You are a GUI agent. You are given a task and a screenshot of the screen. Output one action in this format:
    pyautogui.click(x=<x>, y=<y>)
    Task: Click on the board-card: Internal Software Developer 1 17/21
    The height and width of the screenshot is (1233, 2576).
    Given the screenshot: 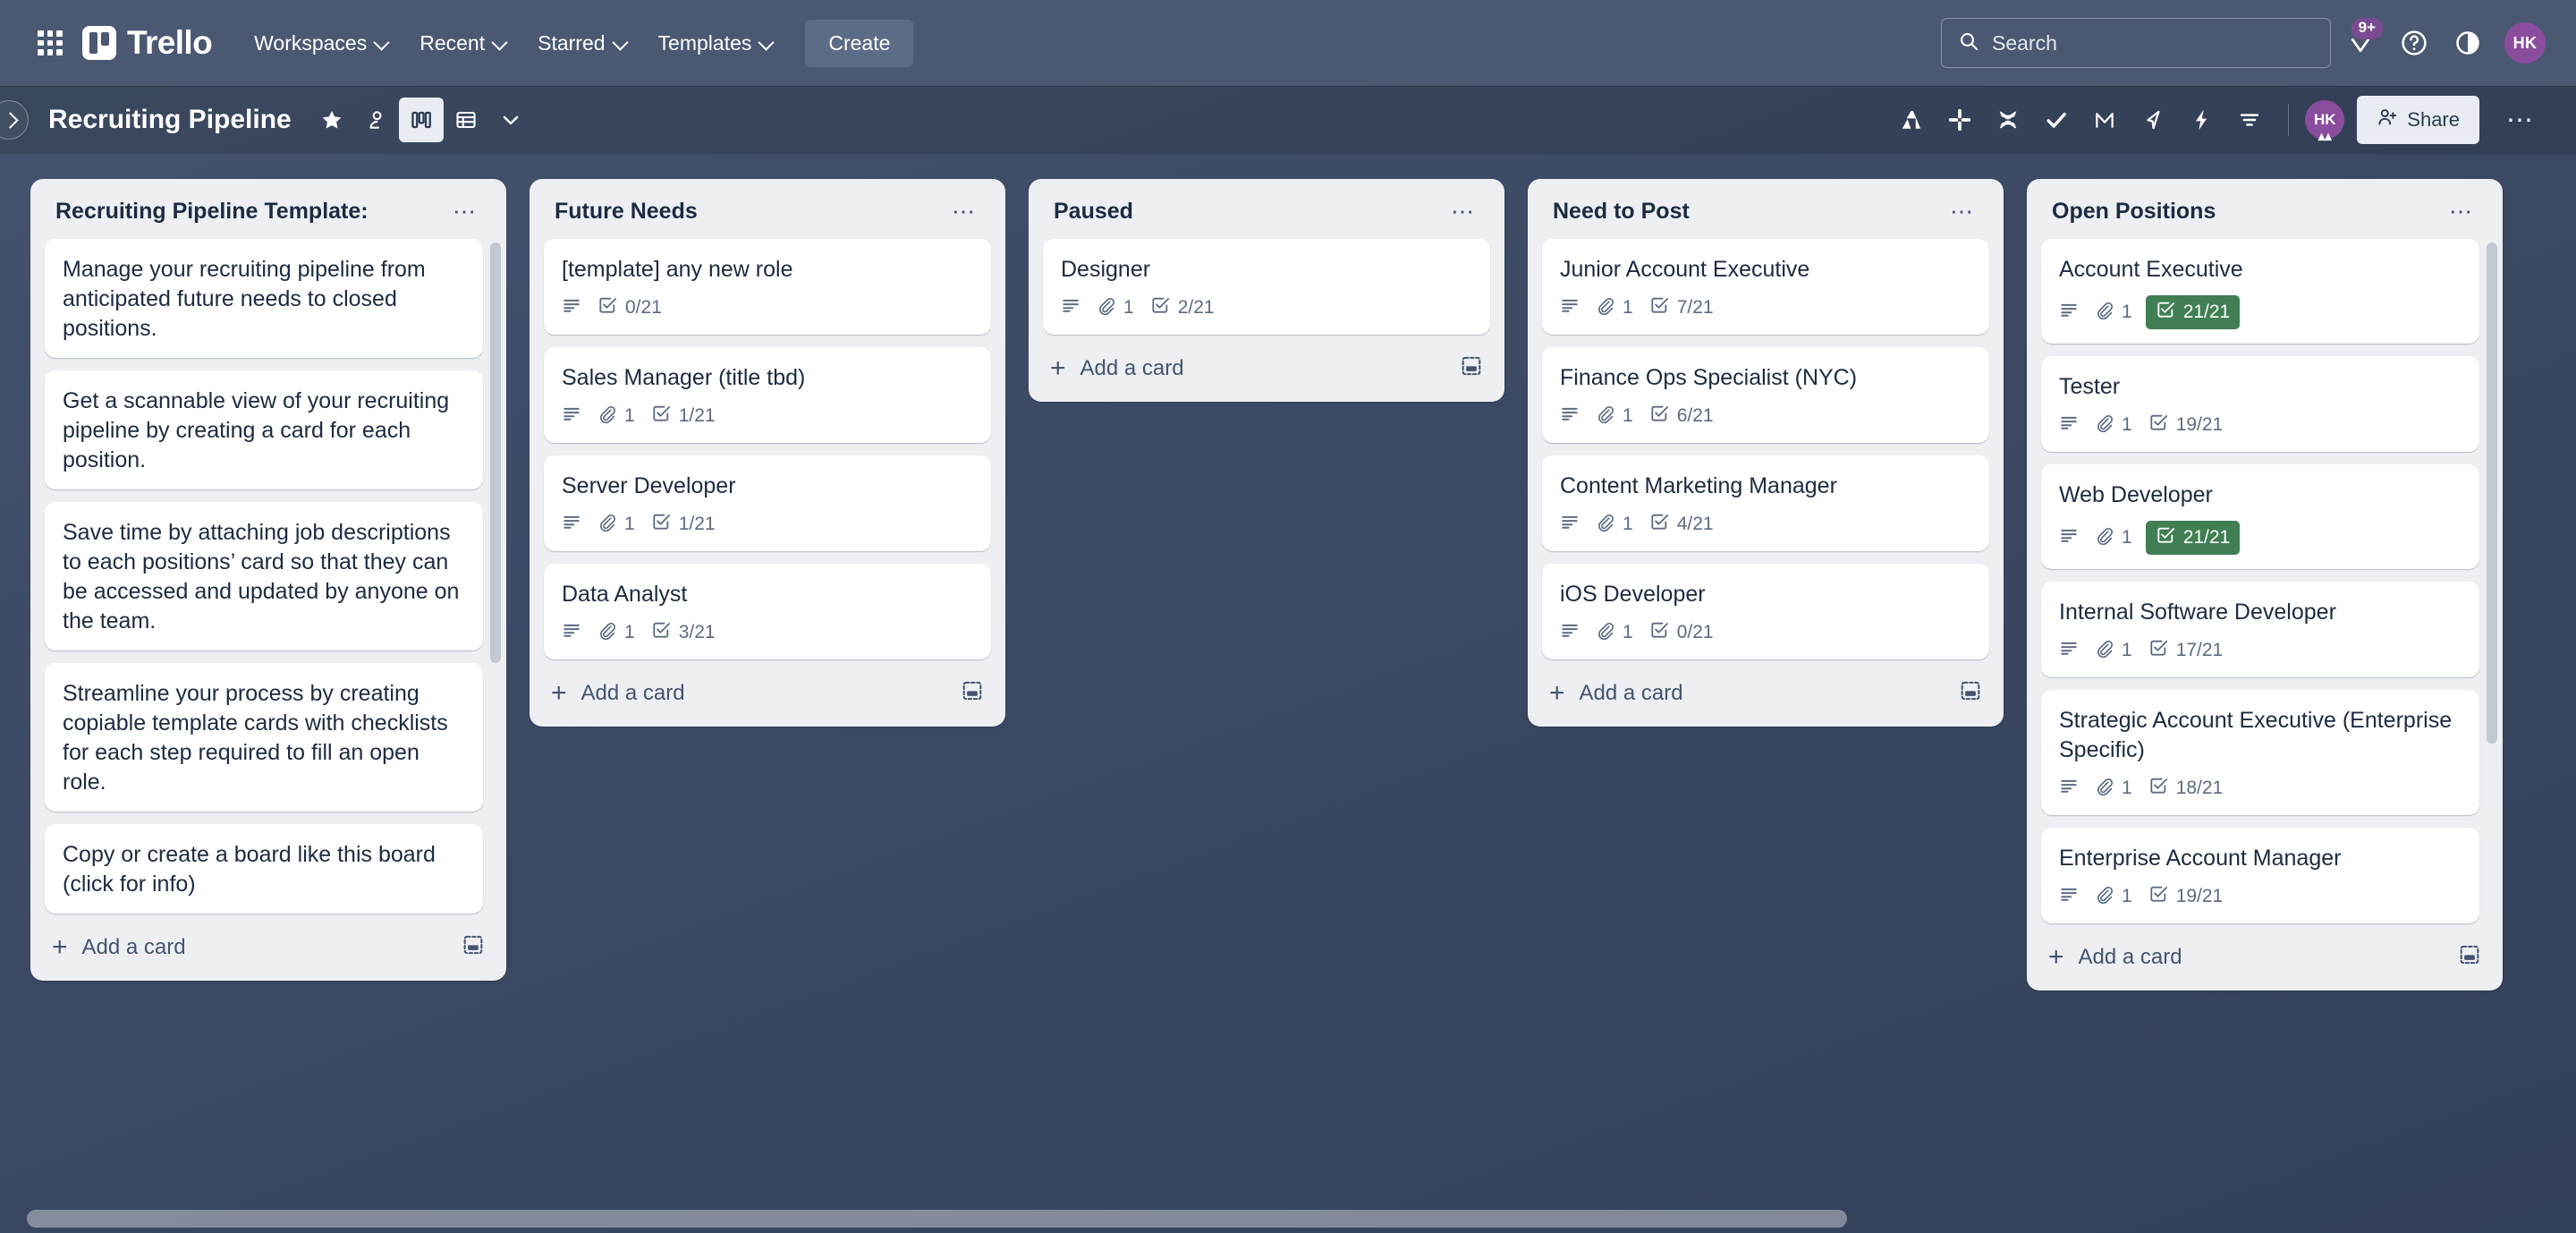 What is the action you would take?
    pyautogui.click(x=2260, y=629)
    